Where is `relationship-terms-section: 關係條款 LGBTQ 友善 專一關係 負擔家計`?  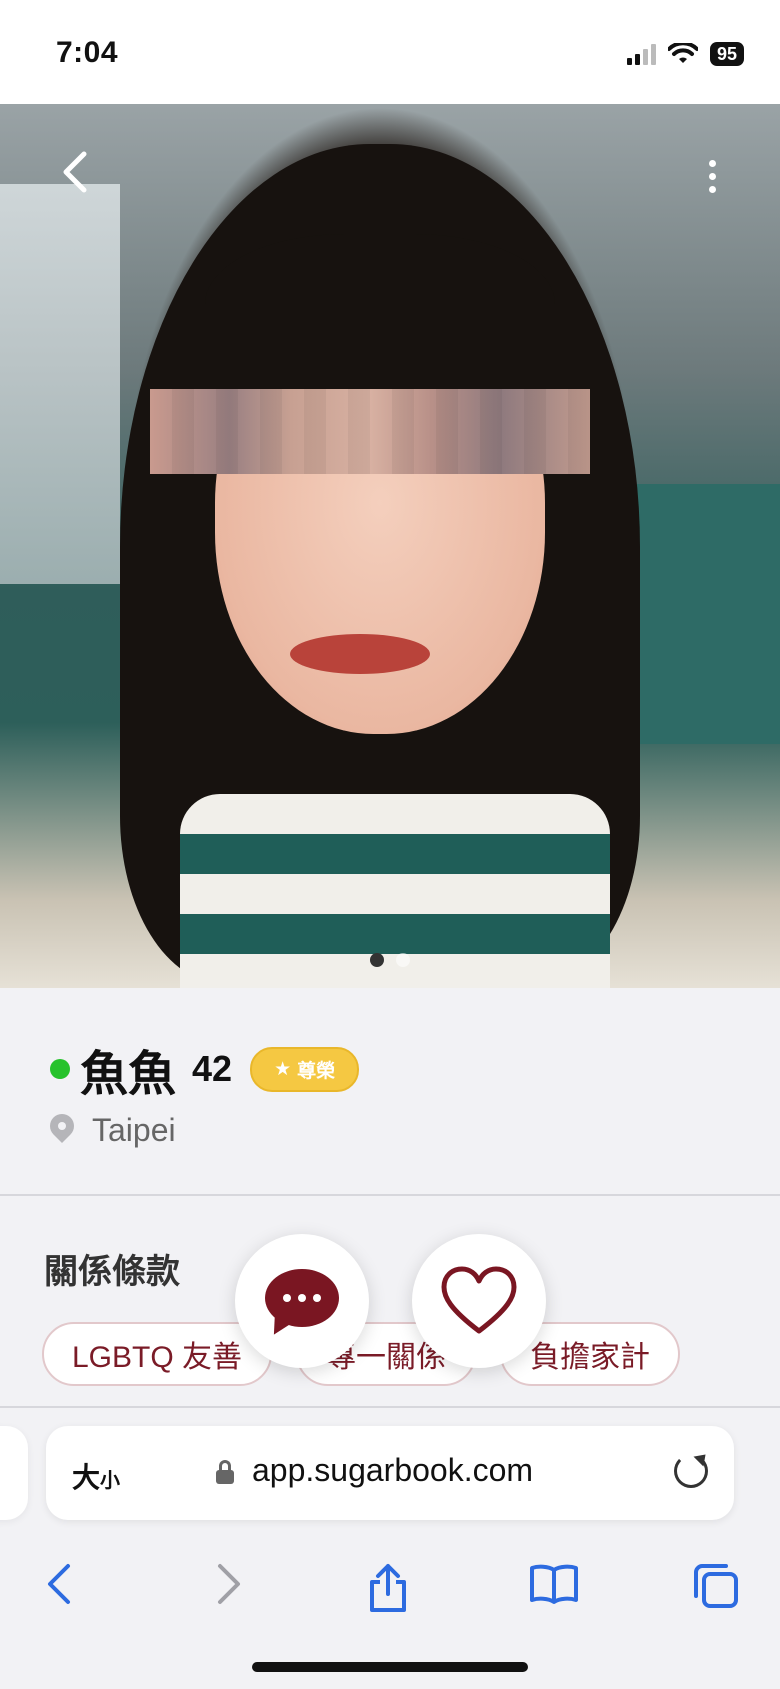
relationship-terms-section: 關係條款 LGBTQ 友善 專一關係 負擔家計 is located at coordinates (390, 1303).